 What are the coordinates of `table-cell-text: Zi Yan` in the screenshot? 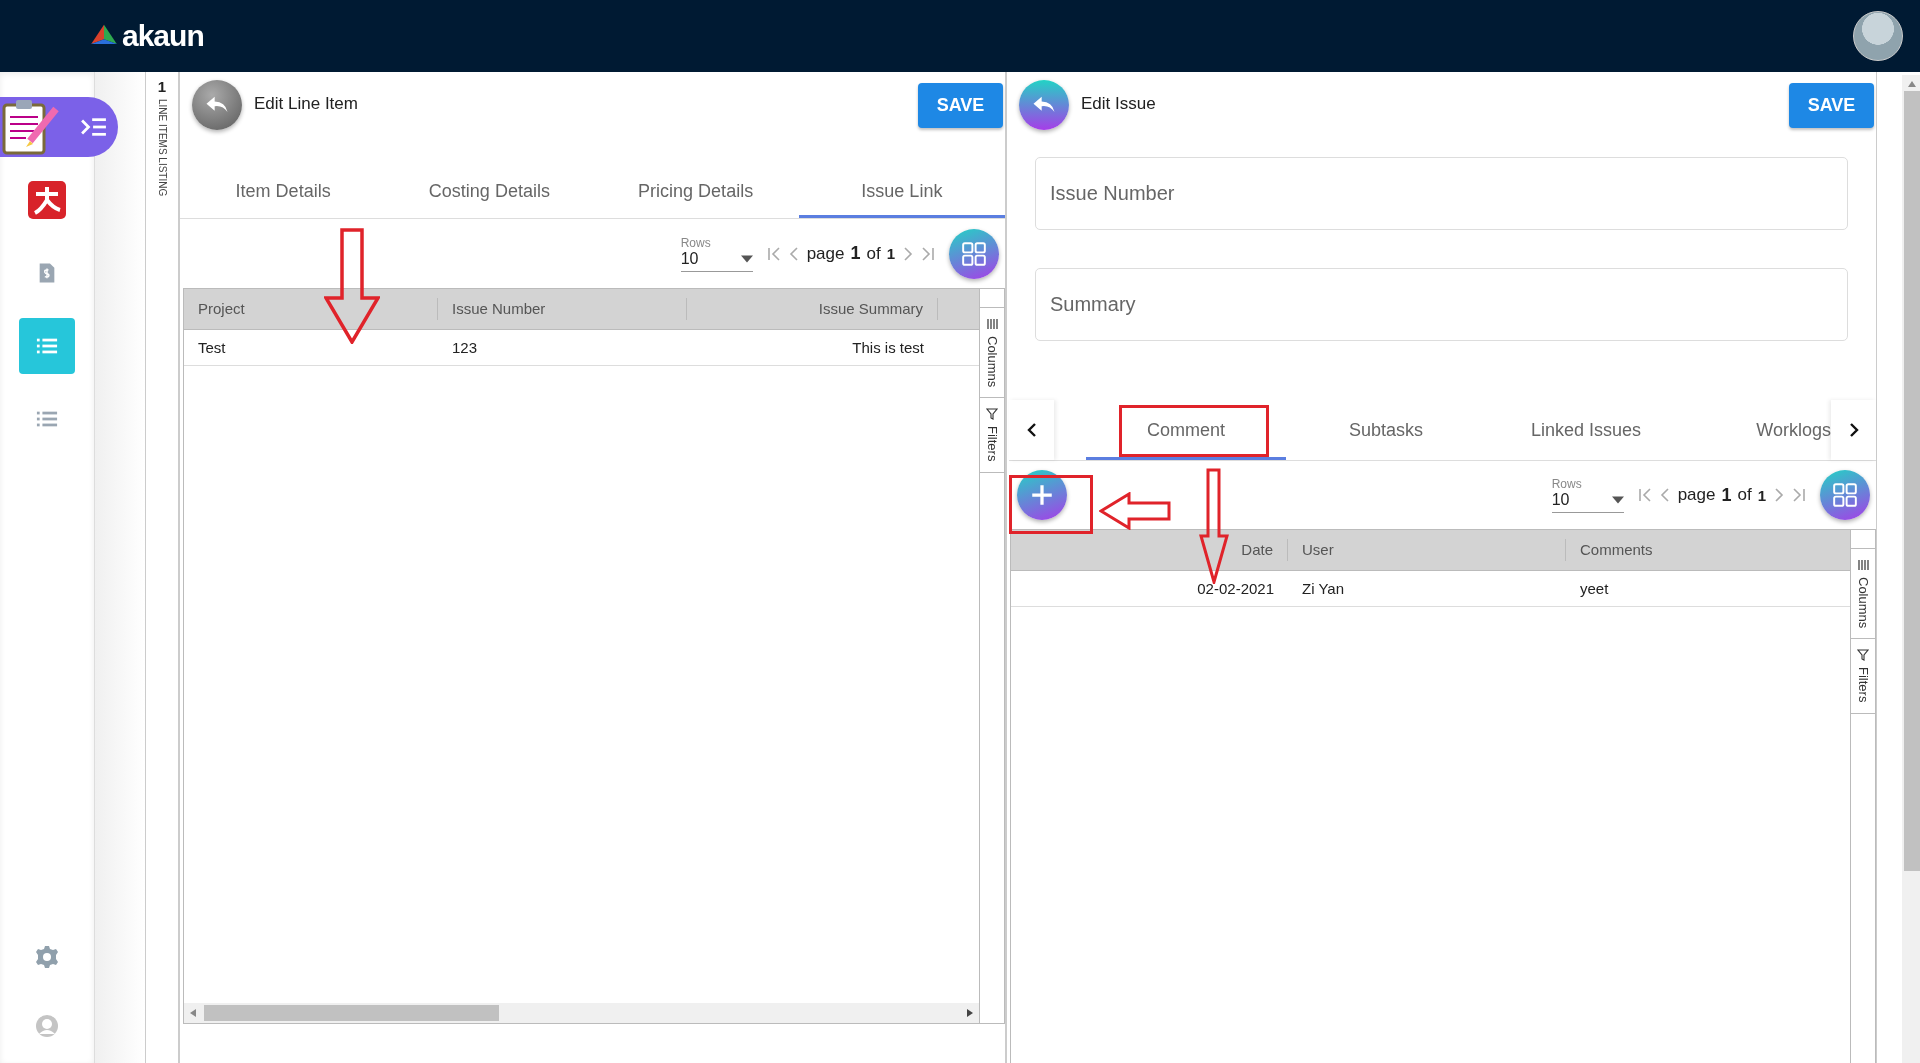 It's located at (1323, 588).